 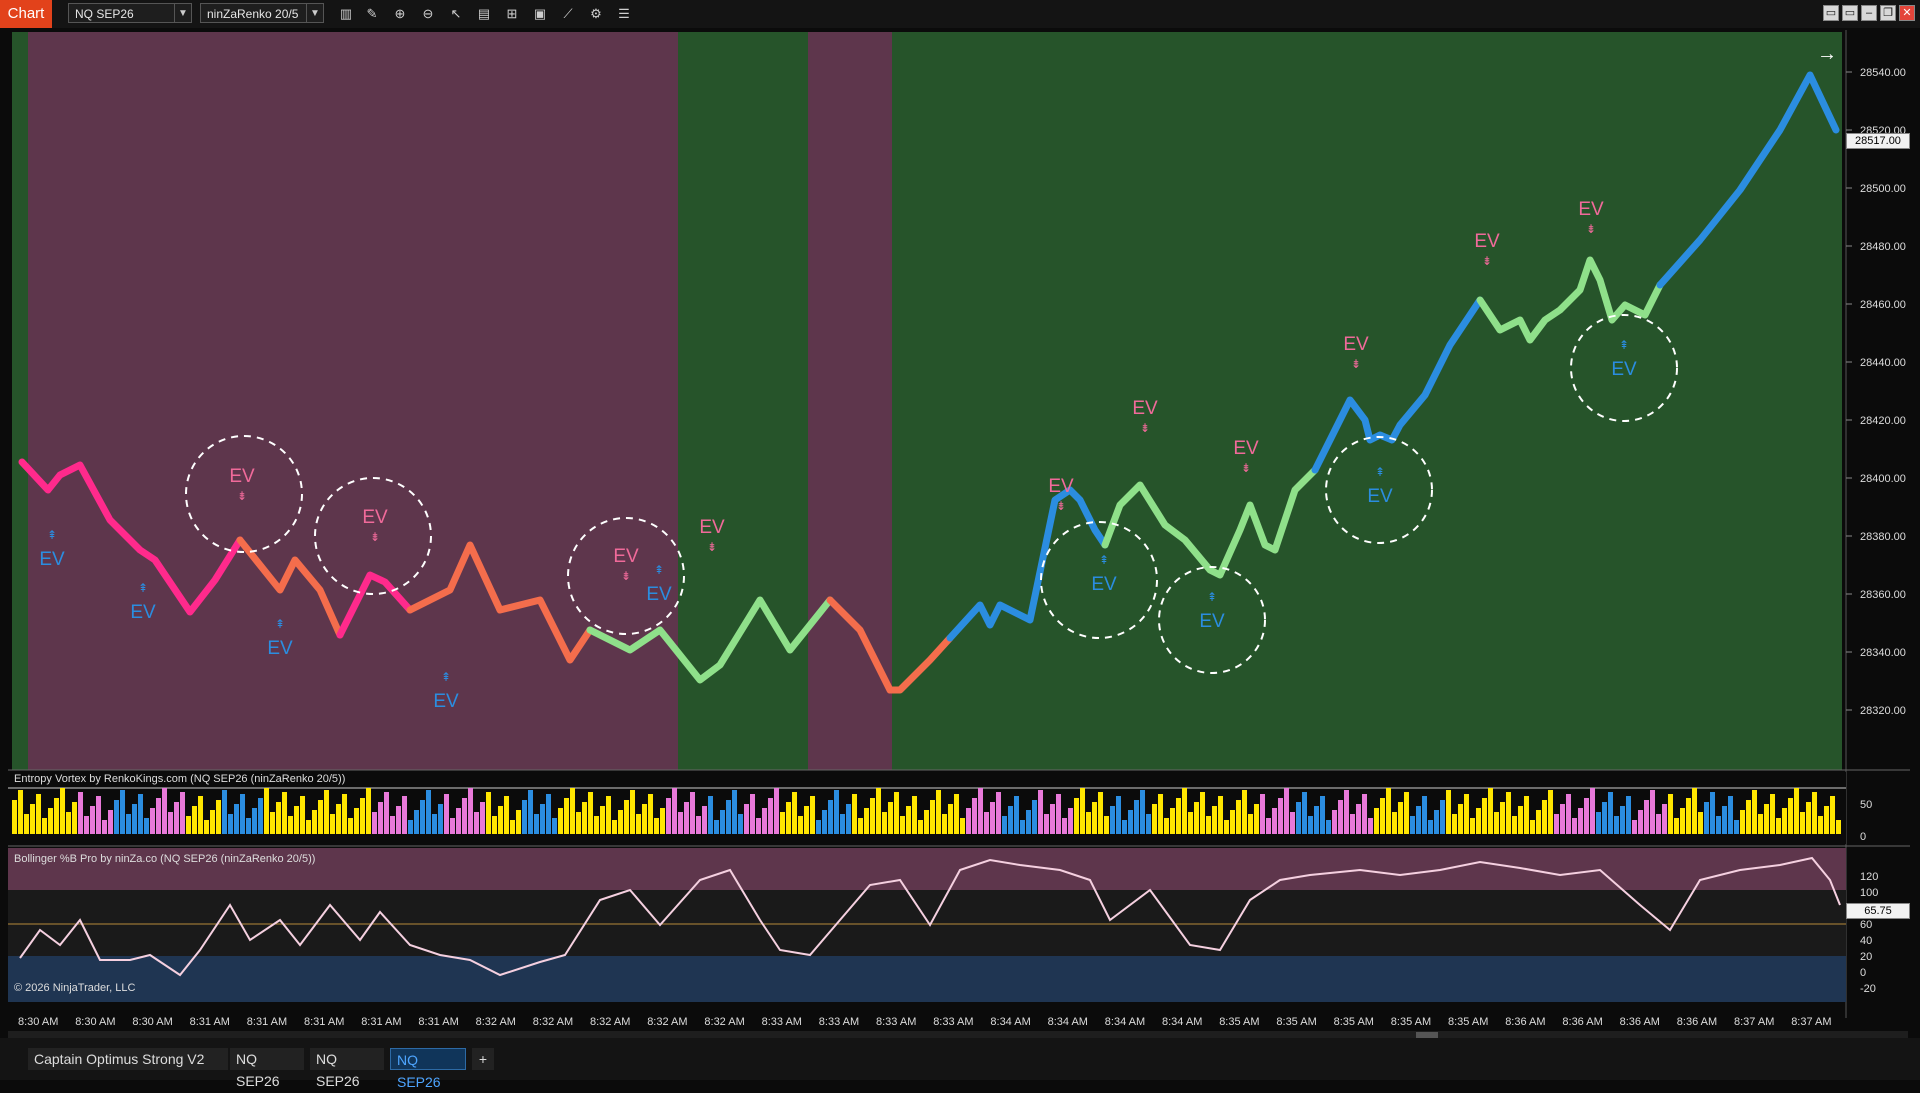 What do you see at coordinates (75, 988) in the screenshot?
I see `copyright-text: © 2026 NinjaTrader, LLC` at bounding box center [75, 988].